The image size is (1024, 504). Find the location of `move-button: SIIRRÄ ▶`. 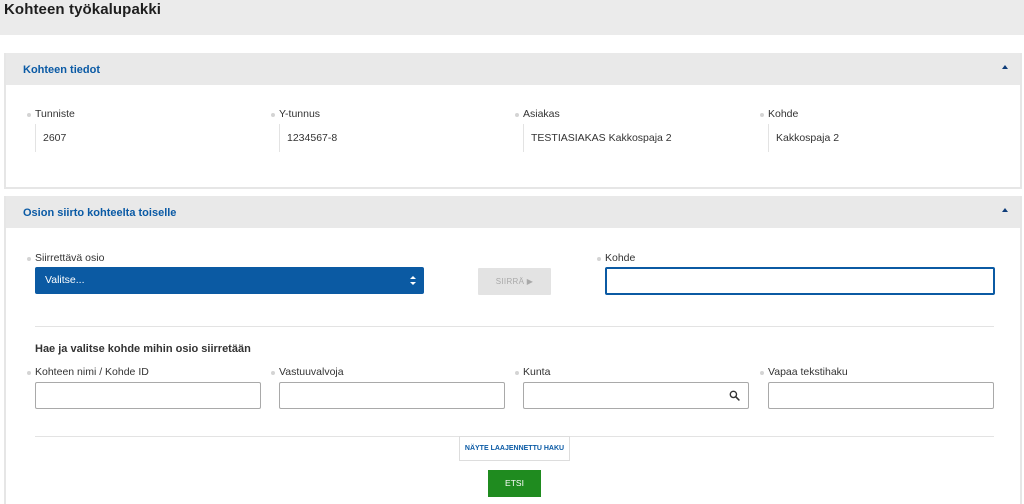

move-button: SIIRRÄ ▶ is located at coordinates (514, 281).